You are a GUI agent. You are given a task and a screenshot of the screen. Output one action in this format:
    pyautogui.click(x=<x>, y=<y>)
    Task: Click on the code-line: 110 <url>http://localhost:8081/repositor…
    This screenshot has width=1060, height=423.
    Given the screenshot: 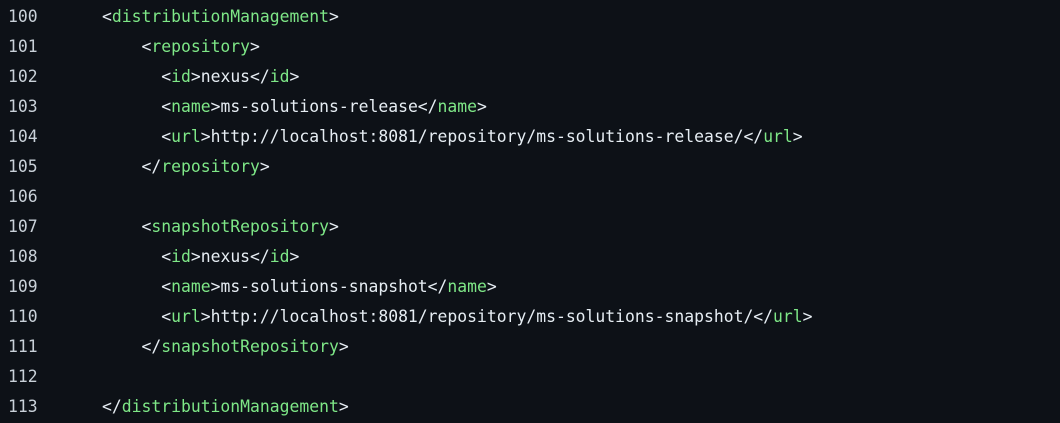 What is the action you would take?
    pyautogui.click(x=530, y=317)
    